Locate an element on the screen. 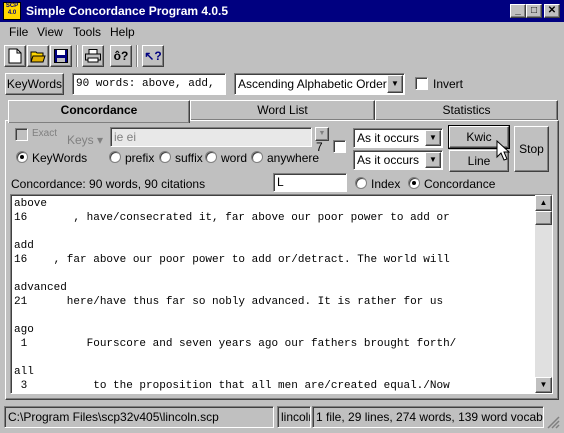 This screenshot has height=433, width=564. window-title: Simple Concordance Program 4.0.5 is located at coordinates (127, 11).